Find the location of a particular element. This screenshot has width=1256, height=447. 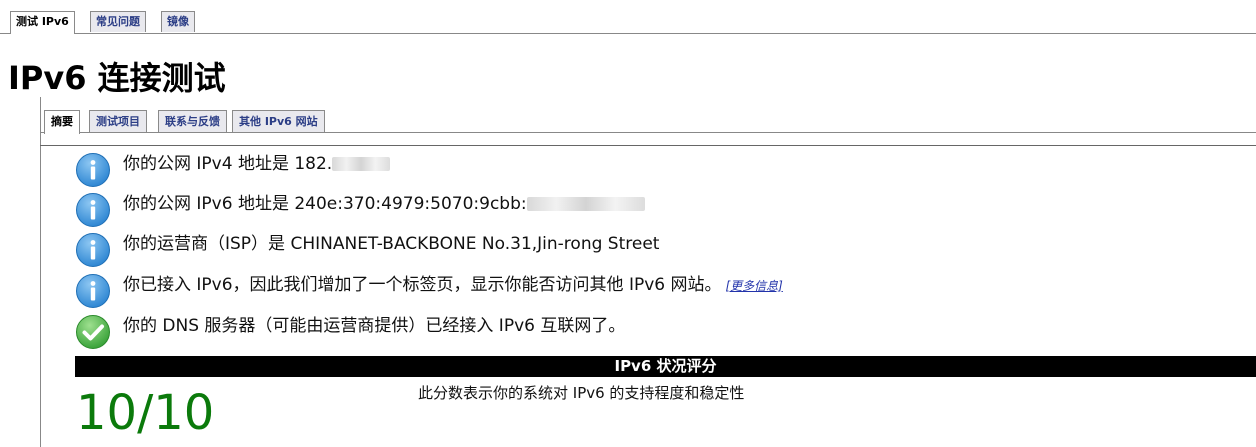

tab-mirrors: 镜像 is located at coordinates (178, 21).